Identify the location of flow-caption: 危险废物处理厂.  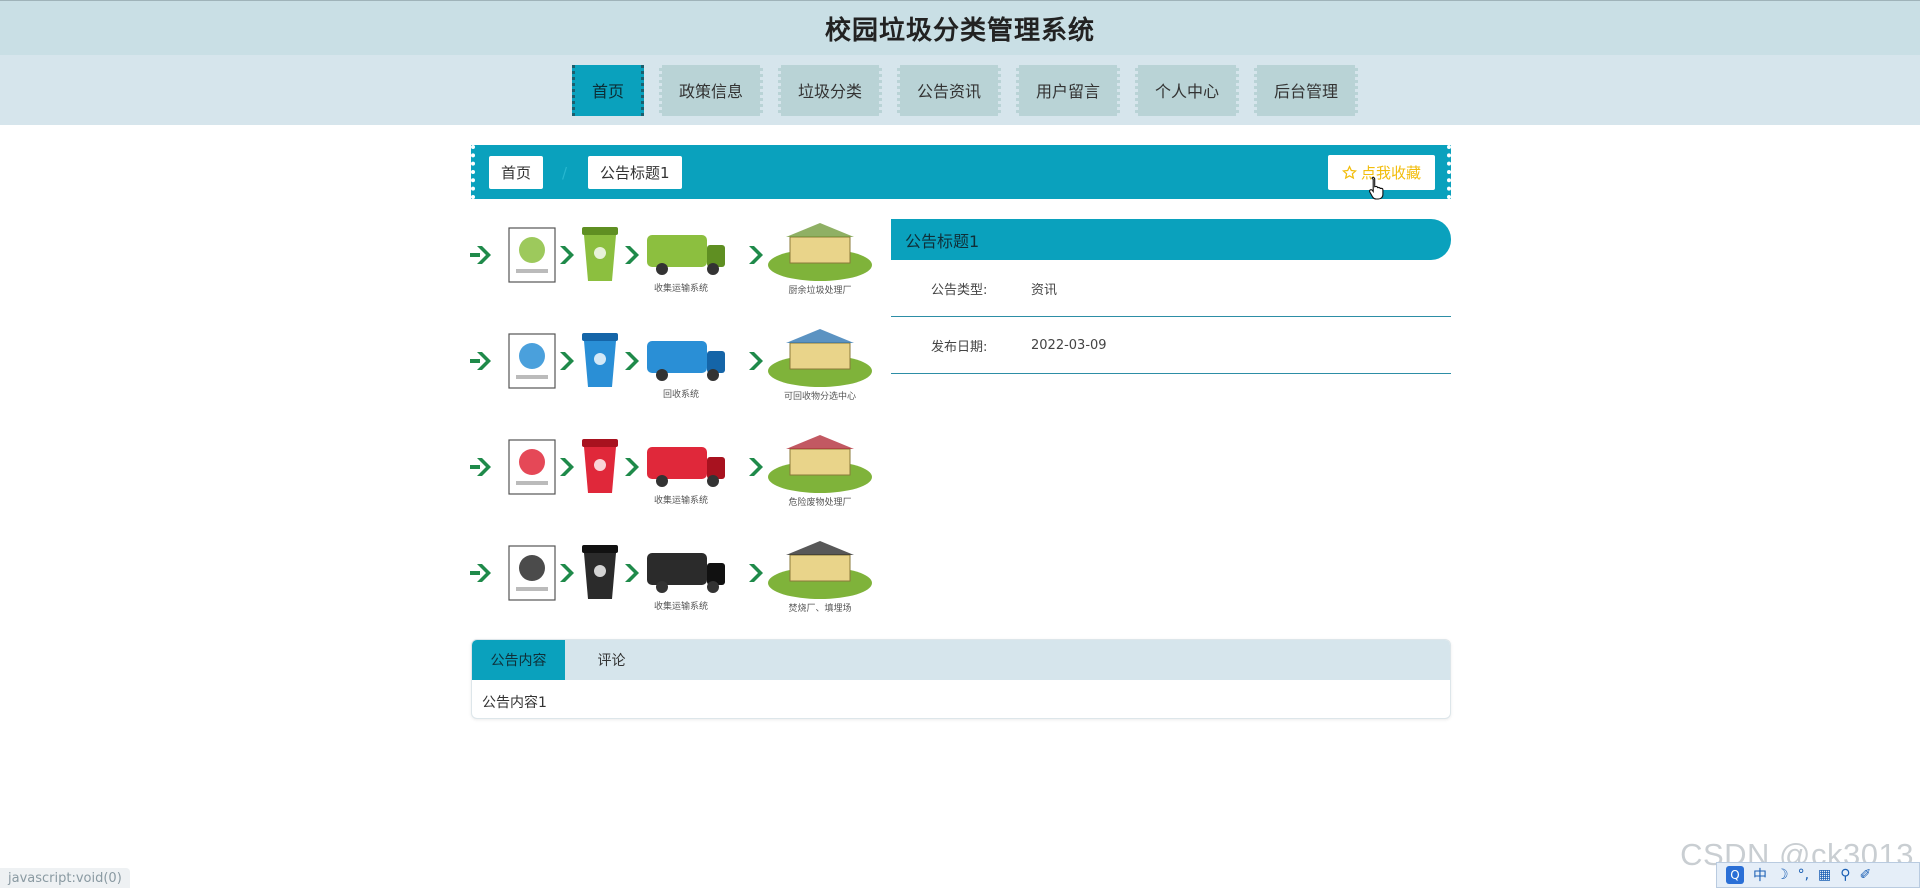
(819, 502).